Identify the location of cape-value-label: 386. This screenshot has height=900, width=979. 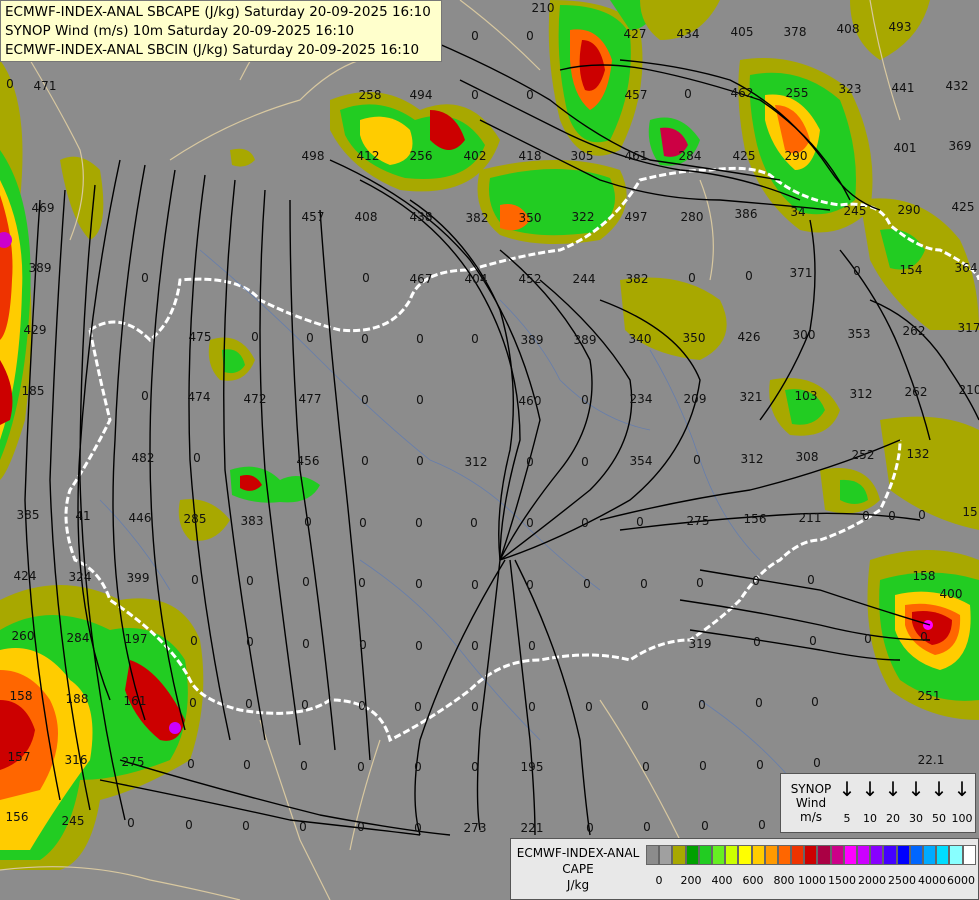
(746, 214).